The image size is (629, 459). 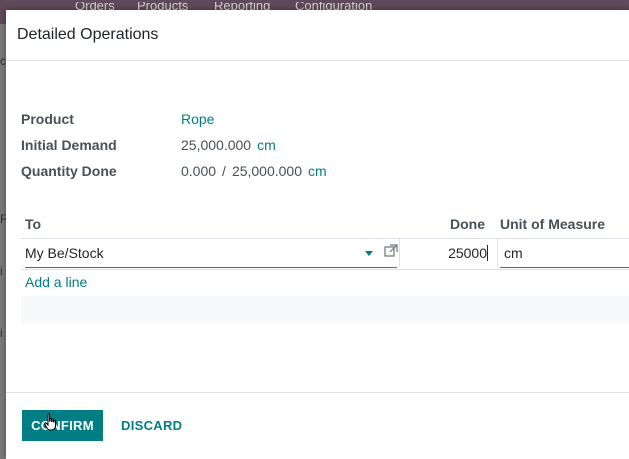 What do you see at coordinates (325, 310) in the screenshot?
I see `empty-table-row` at bounding box center [325, 310].